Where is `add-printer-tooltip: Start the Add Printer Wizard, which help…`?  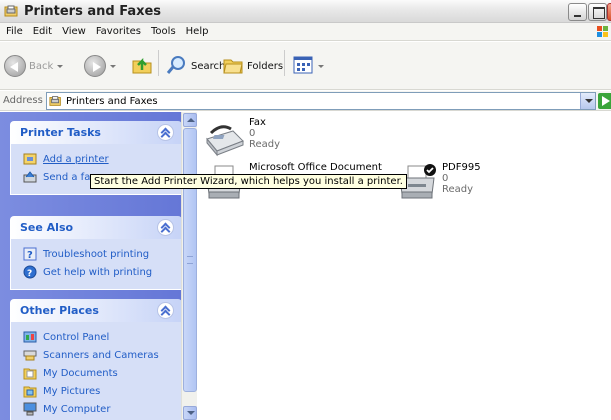 add-printer-tooltip: Start the Add Printer Wizard, which help… is located at coordinates (248, 181).